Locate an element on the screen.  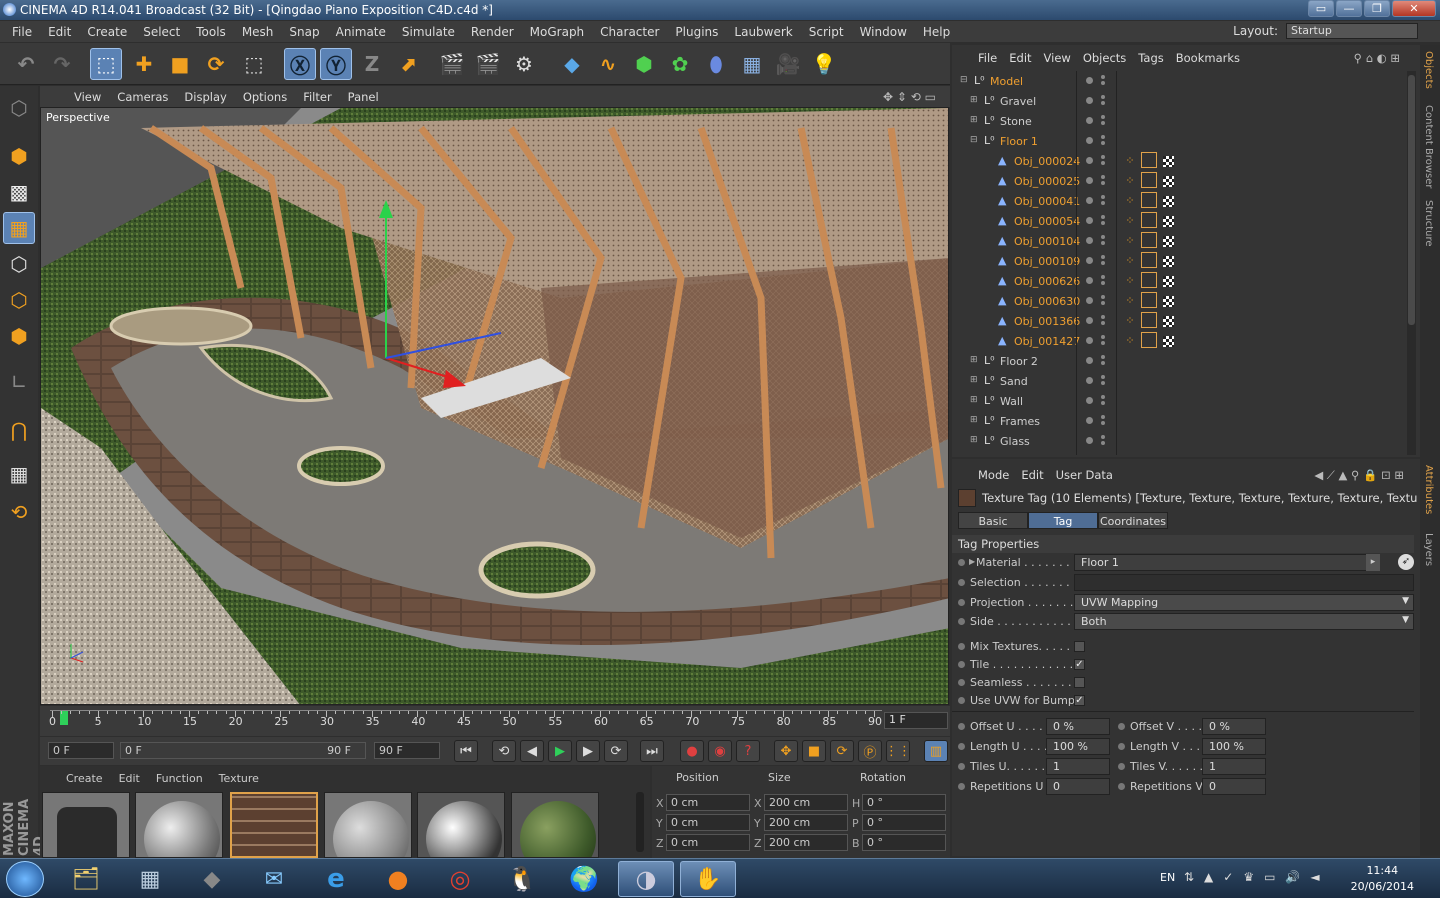
timeline: 0 5 10 15 20 25 30 35 40 45 50 55 60 65 70 75 80 85 90 1 F is located at coordinates (495, 721).